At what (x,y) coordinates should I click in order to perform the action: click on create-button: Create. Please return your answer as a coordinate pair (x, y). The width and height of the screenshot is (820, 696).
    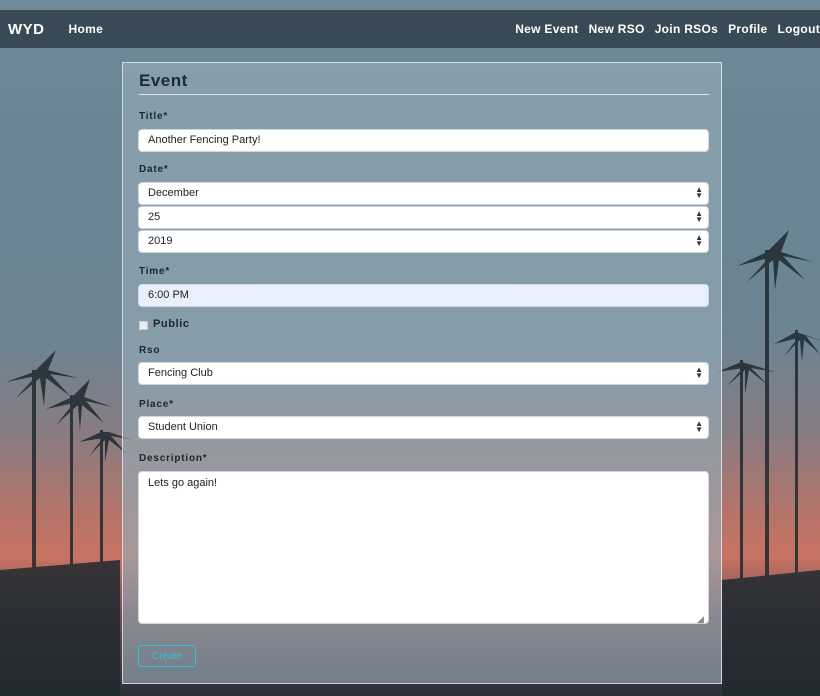
    Looking at the image, I should click on (167, 656).